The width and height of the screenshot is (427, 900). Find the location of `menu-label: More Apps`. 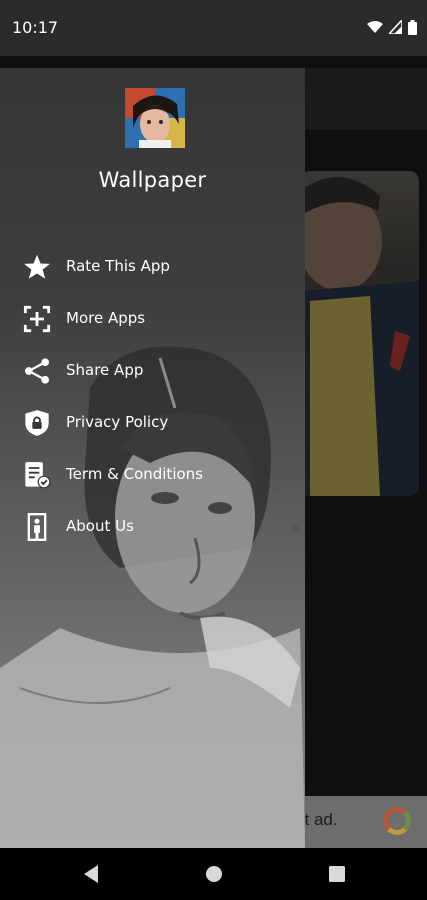

menu-label: More Apps is located at coordinates (106, 318).